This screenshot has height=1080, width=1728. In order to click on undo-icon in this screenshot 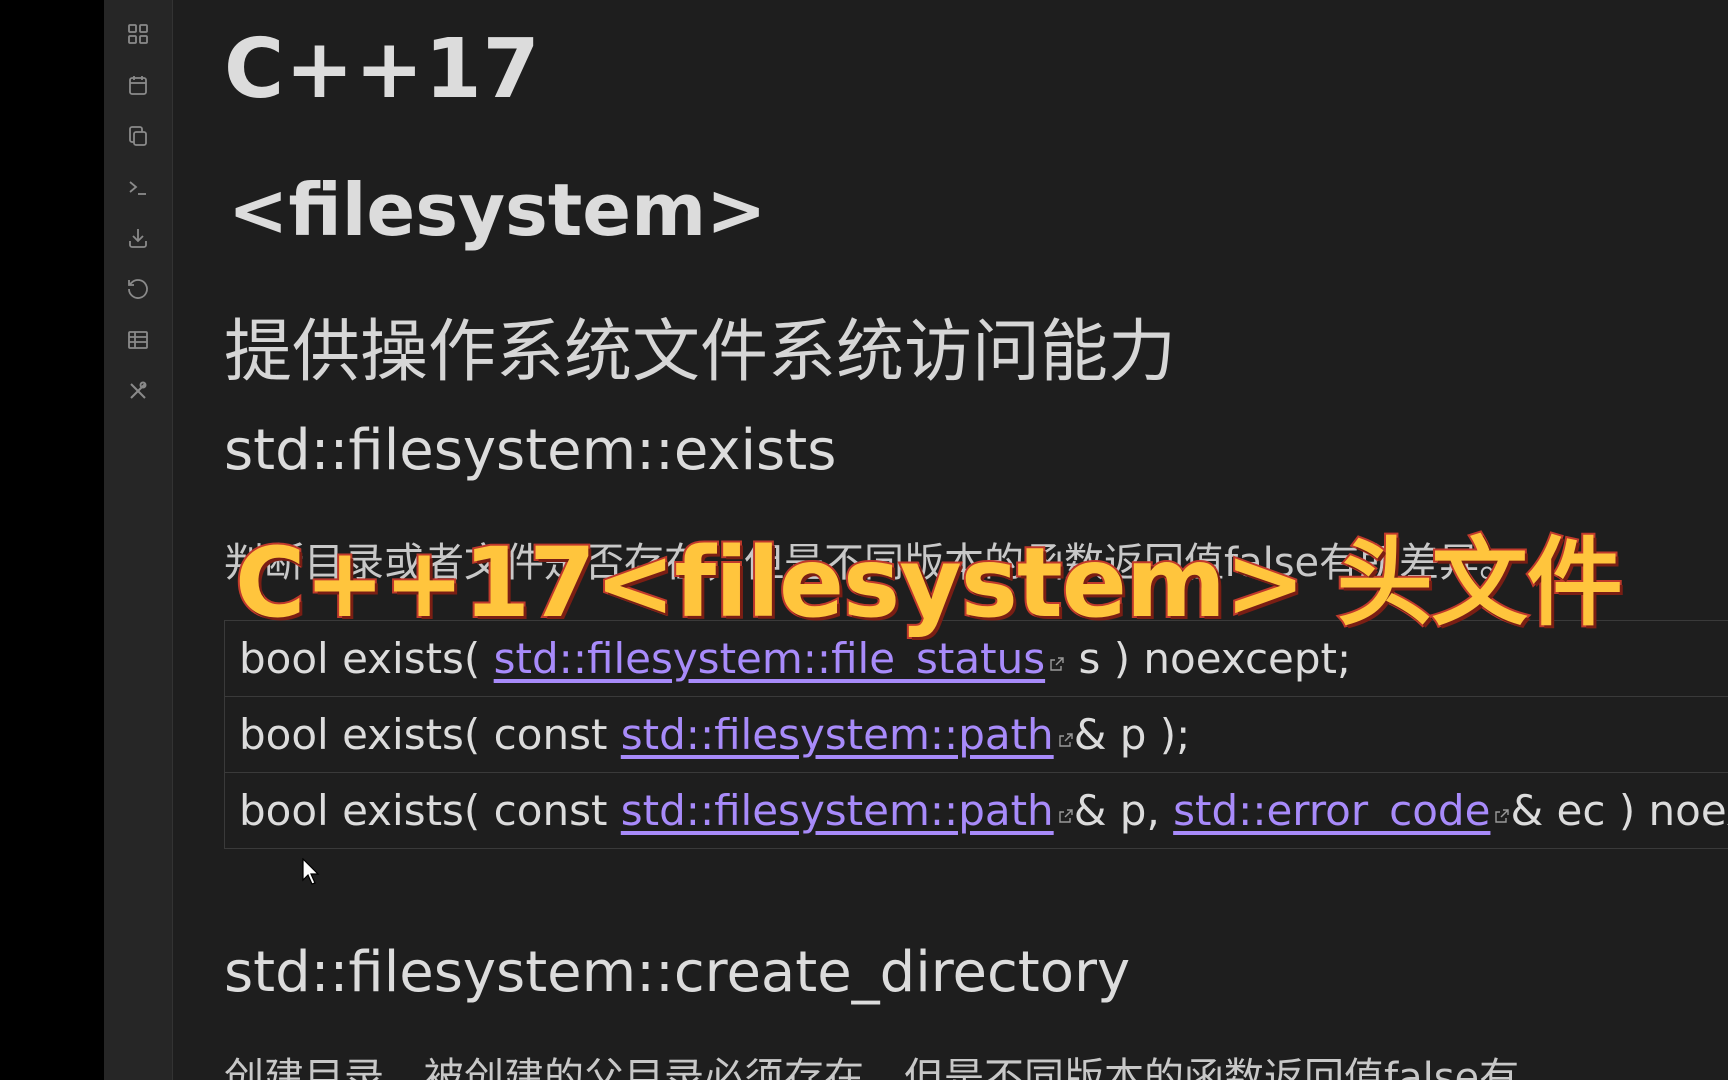, I will do `click(138, 289)`.